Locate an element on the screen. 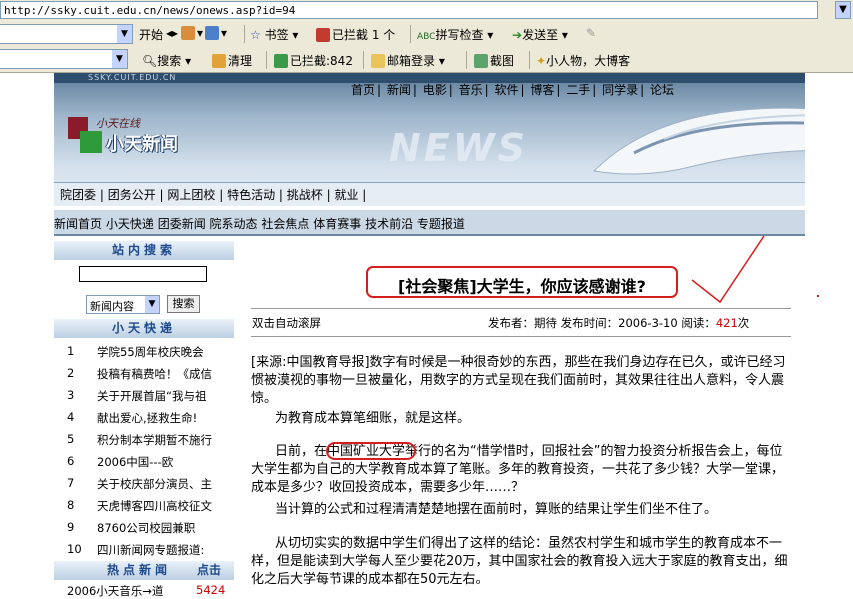 Image resolution: width=853 pixels, height=599 pixels. list-item: 6 2006中国---欧 is located at coordinates (144, 462).